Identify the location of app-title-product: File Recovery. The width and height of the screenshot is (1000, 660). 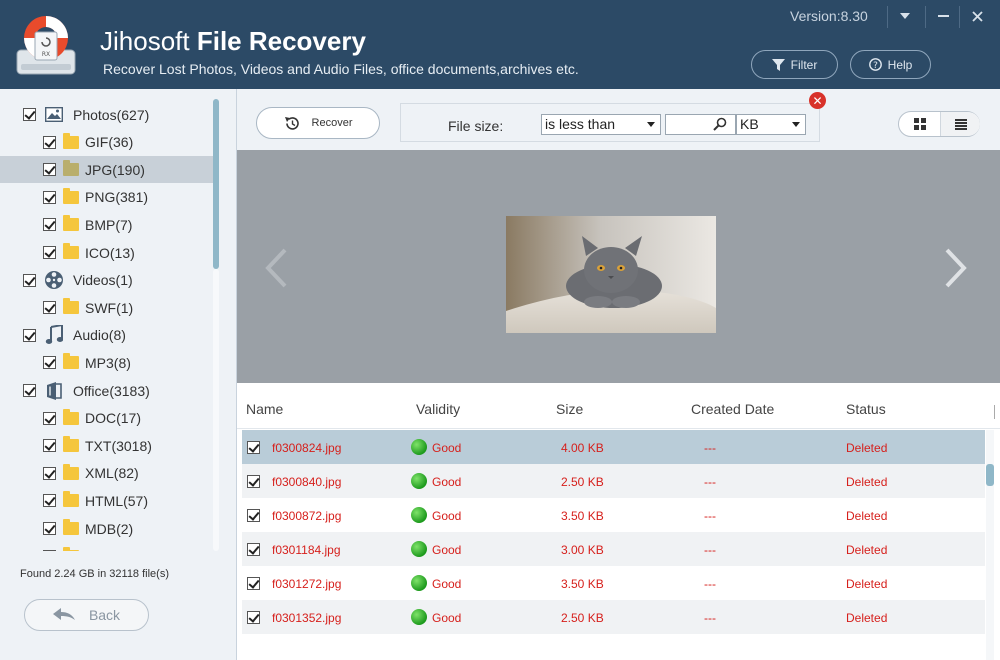
(281, 41).